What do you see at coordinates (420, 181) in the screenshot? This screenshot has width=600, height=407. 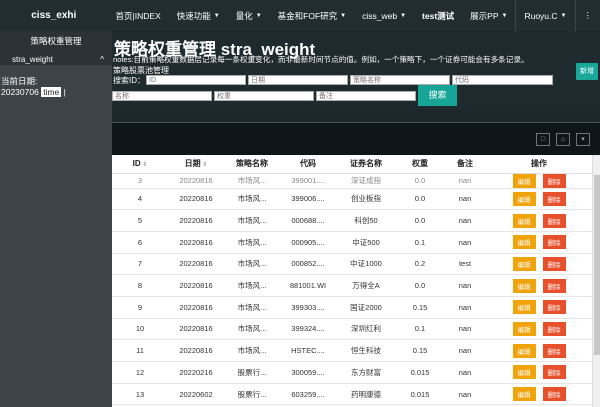 I see `cell-weight: 0.0` at bounding box center [420, 181].